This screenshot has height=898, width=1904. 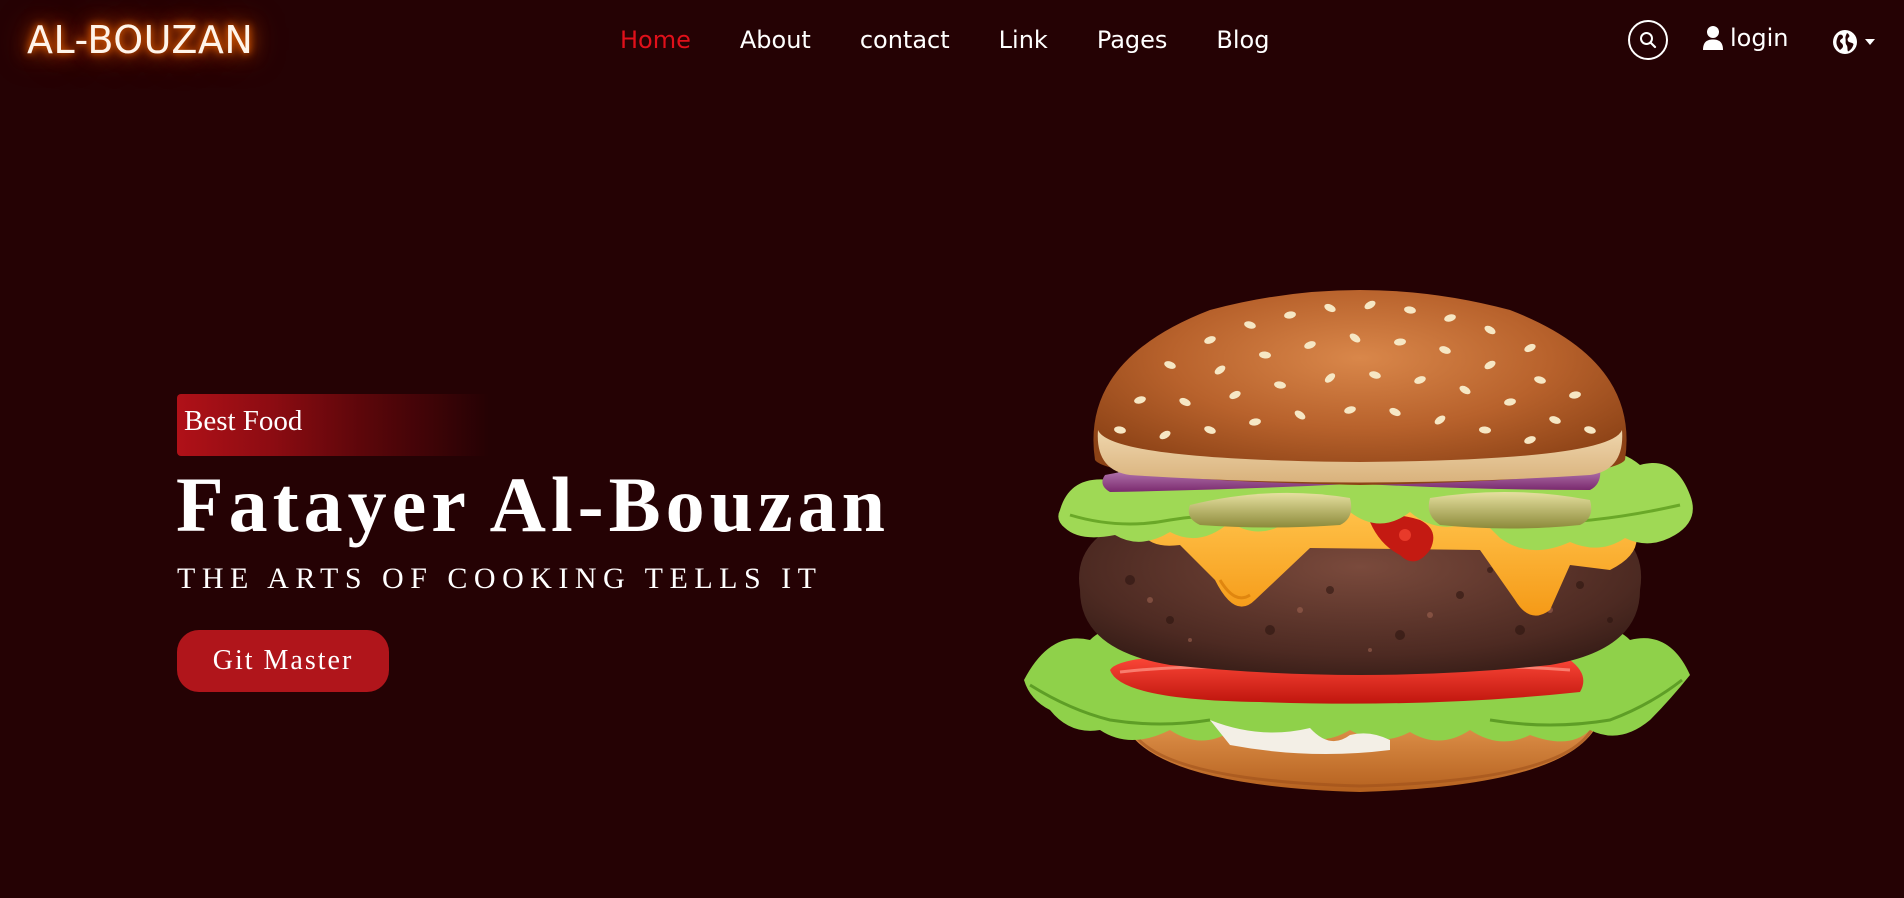 I want to click on nav-link-contact: contact, so click(x=917, y=40).